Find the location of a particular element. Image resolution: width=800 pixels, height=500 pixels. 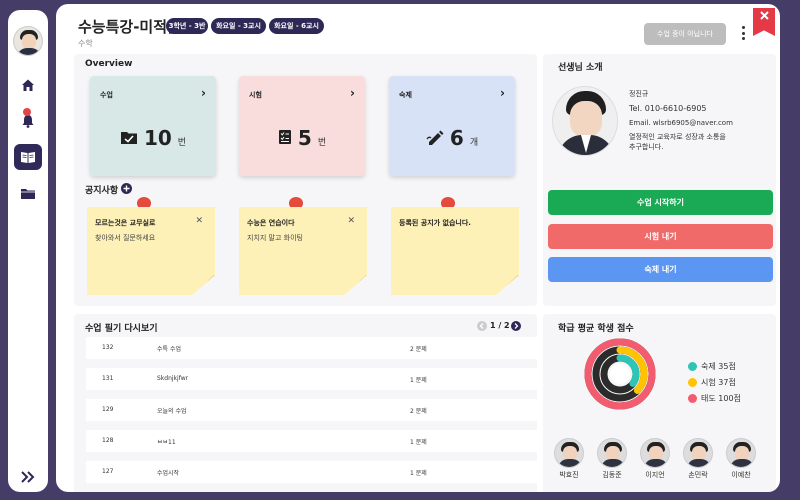

row-name: ㅂㅂ11 is located at coordinates (166, 442).